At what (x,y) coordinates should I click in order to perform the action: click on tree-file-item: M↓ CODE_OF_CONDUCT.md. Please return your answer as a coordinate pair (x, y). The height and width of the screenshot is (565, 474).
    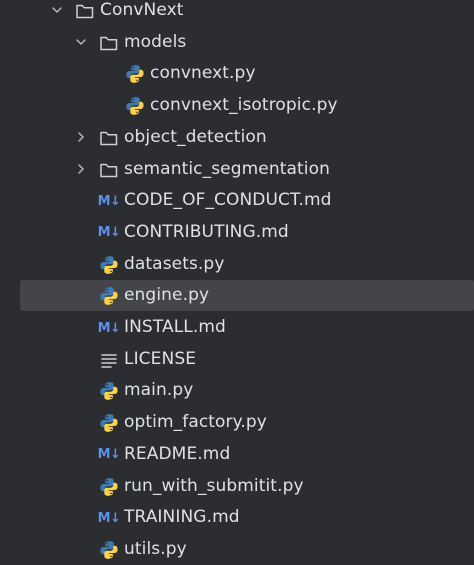
    Looking at the image, I should click on (237, 200).